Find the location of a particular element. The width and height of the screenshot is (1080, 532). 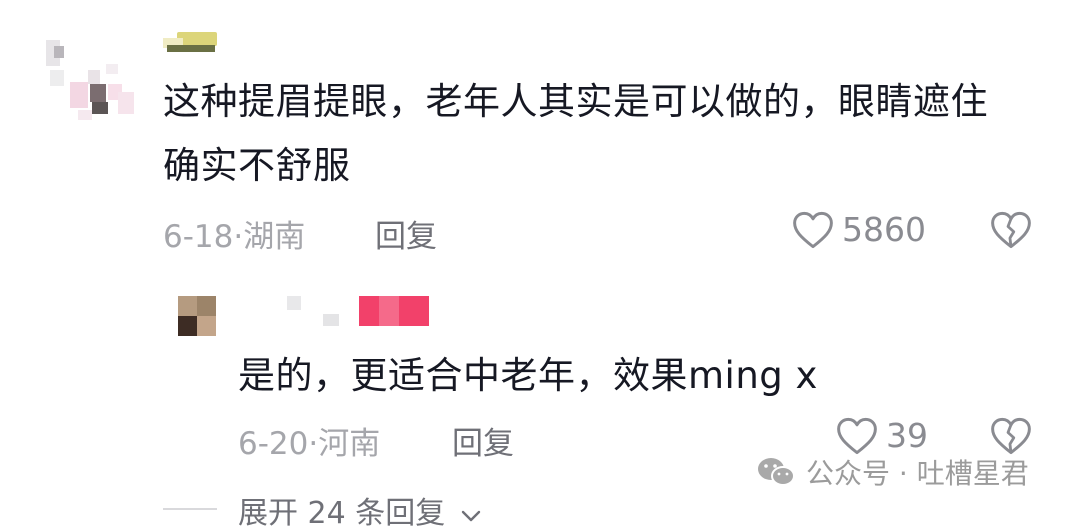

comment-date-location: 6-18·湖南 is located at coordinates (234, 237).